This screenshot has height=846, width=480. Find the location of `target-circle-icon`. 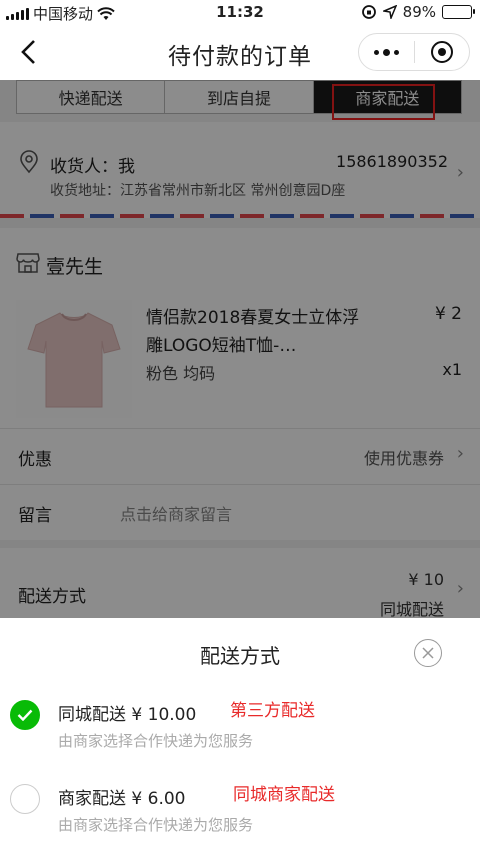

target-circle-icon is located at coordinates (441, 52).